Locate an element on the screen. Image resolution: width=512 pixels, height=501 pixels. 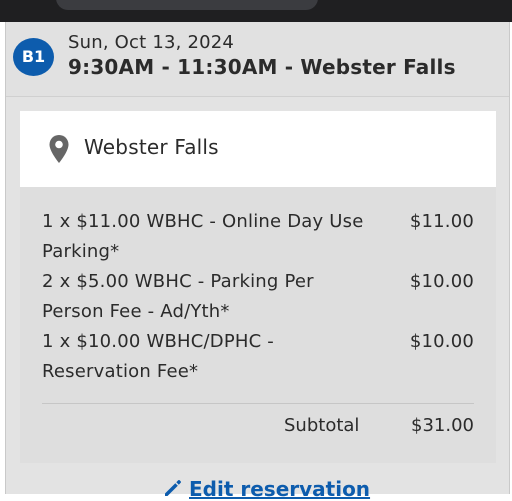
line-item-amount: $11.00 is located at coordinates (441, 221).